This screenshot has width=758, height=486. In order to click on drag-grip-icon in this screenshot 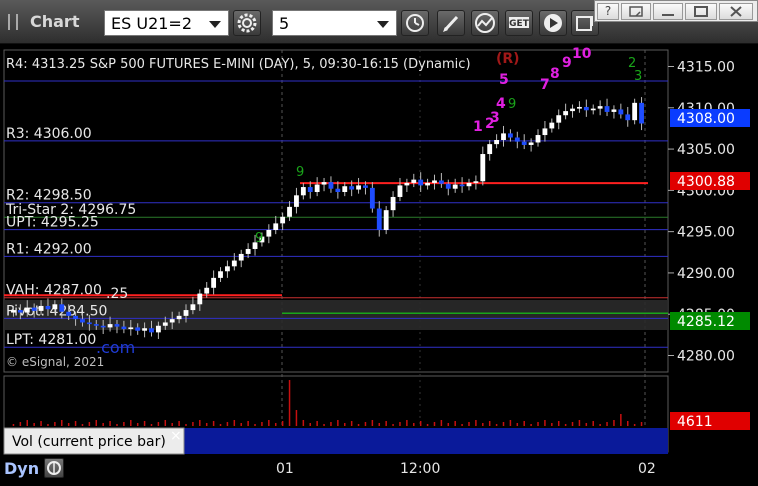, I will do `click(13, 22)`.